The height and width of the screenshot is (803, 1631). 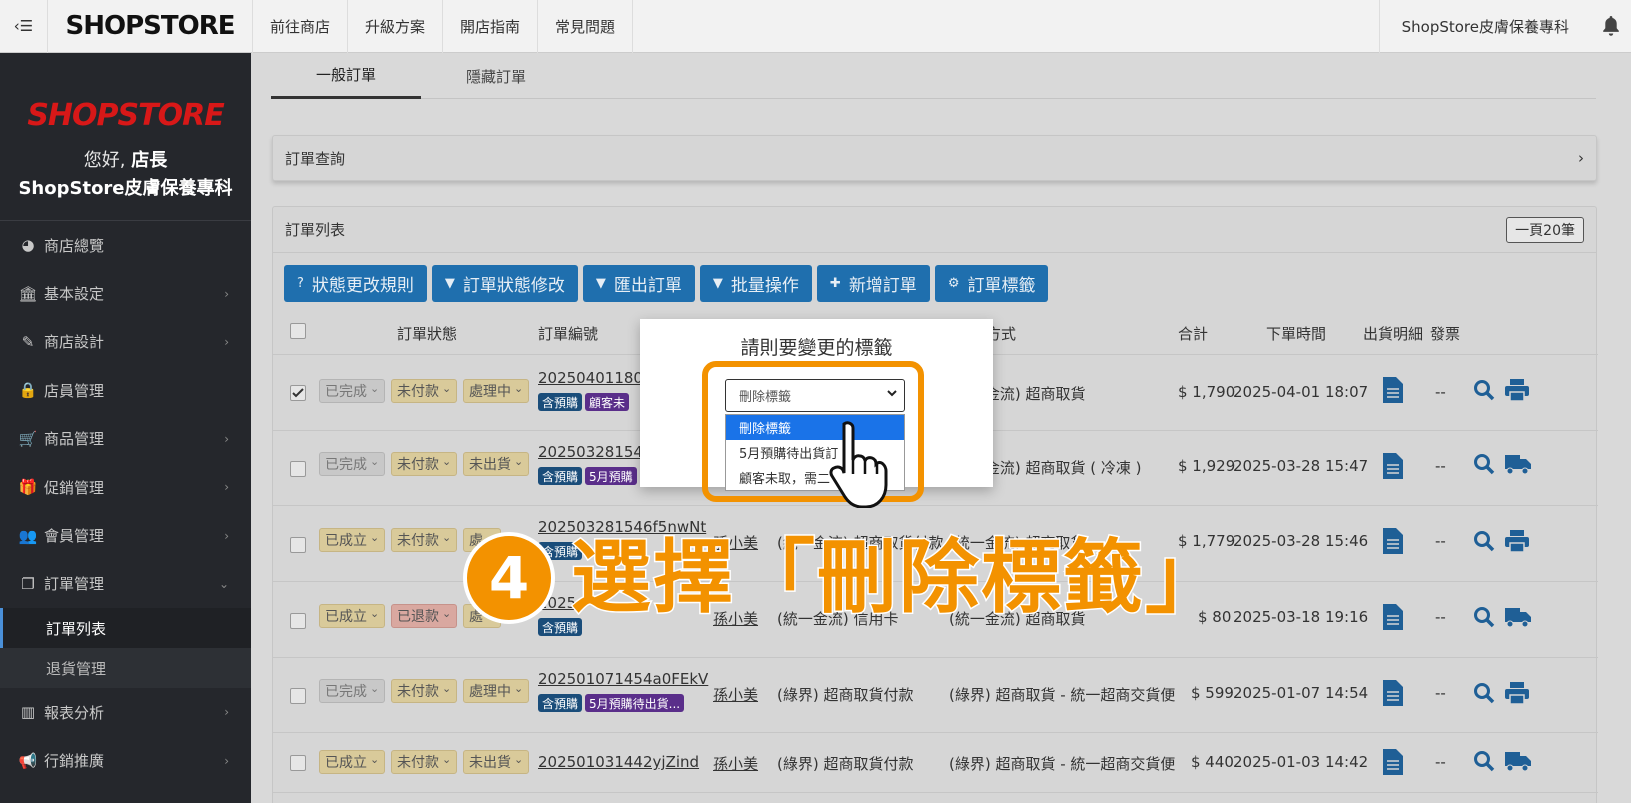 What do you see at coordinates (607, 402) in the screenshot?
I see `tag-badge: 顧客未` at bounding box center [607, 402].